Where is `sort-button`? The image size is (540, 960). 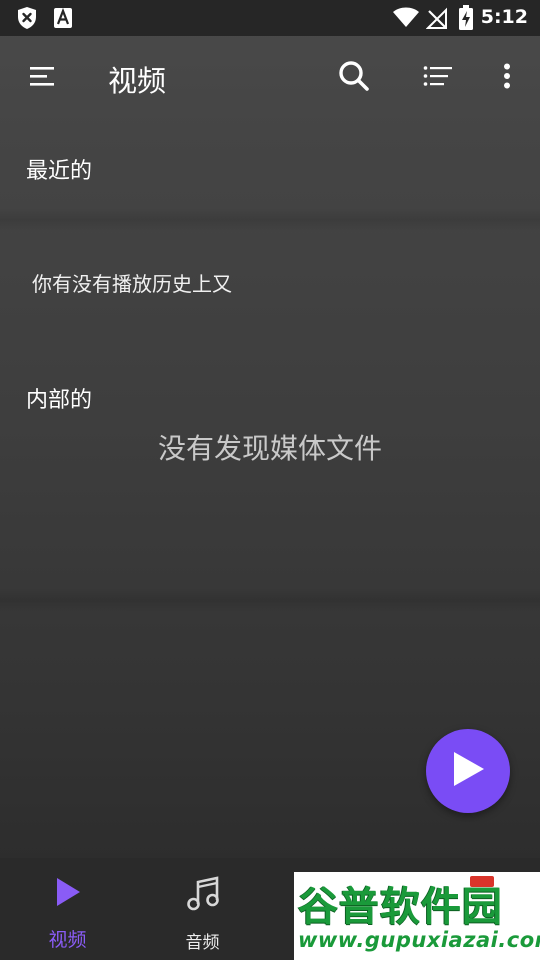 sort-button is located at coordinates (438, 78).